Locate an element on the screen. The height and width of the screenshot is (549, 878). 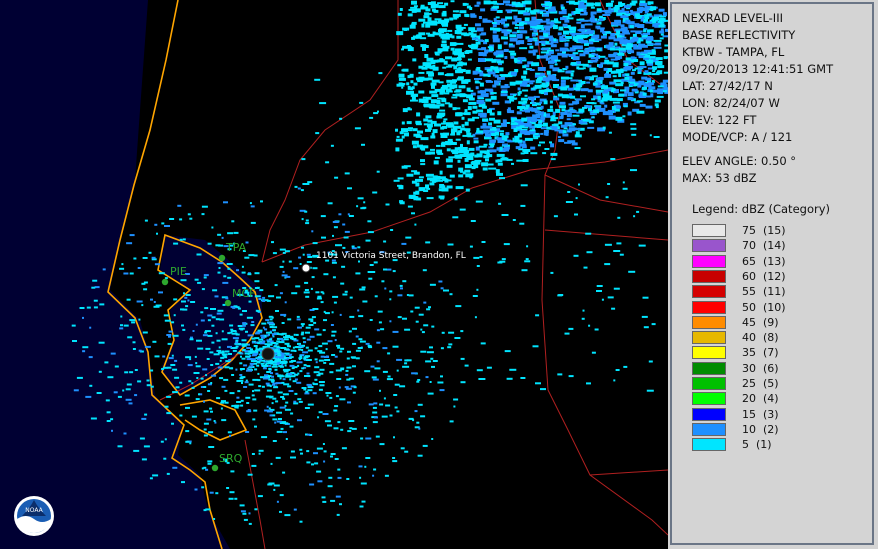
scan-datetime: 09/20/2013 12:41:51 GMT is located at coordinates (758, 69).